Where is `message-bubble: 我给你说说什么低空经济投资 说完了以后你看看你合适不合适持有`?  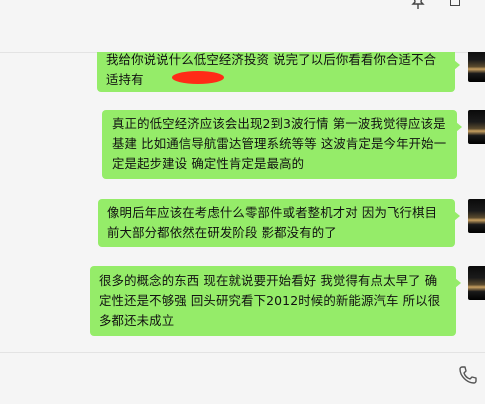 message-bubble: 我给你说说什么低空经济投资 说完了以后你看看你合适不合适持有 is located at coordinates (278, 72).